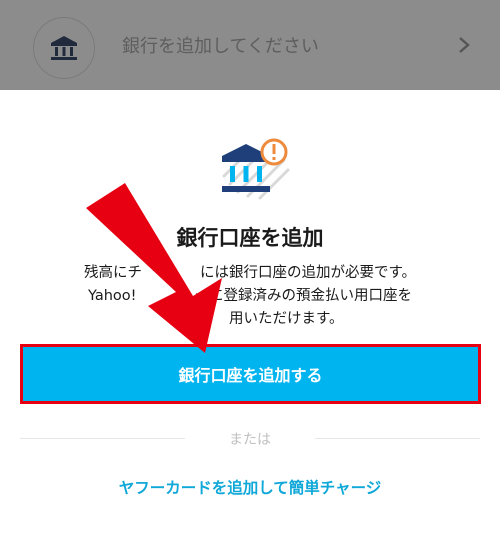  I want to click on chevron-right-icon, so click(464, 45).